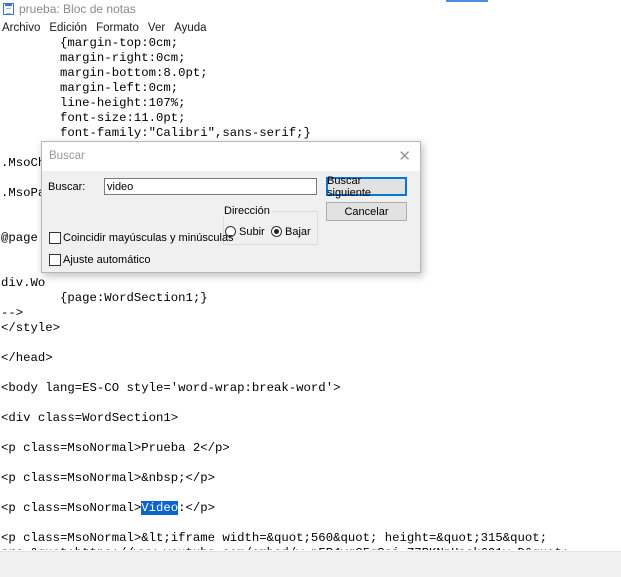  Describe the element at coordinates (191, 28) in the screenshot. I see `menu-ayuda: Ayuda` at that location.